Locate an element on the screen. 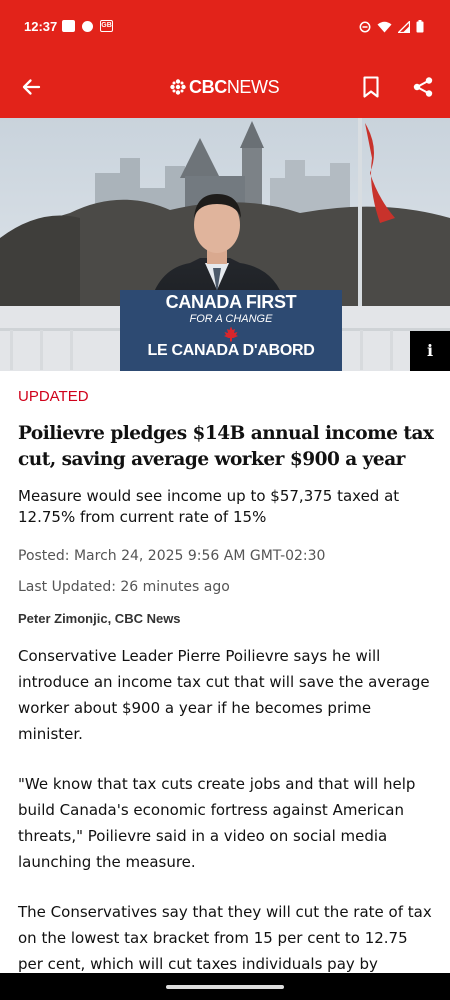 The height and width of the screenshot is (1000, 450). notification-icon is located at coordinates (68, 26).